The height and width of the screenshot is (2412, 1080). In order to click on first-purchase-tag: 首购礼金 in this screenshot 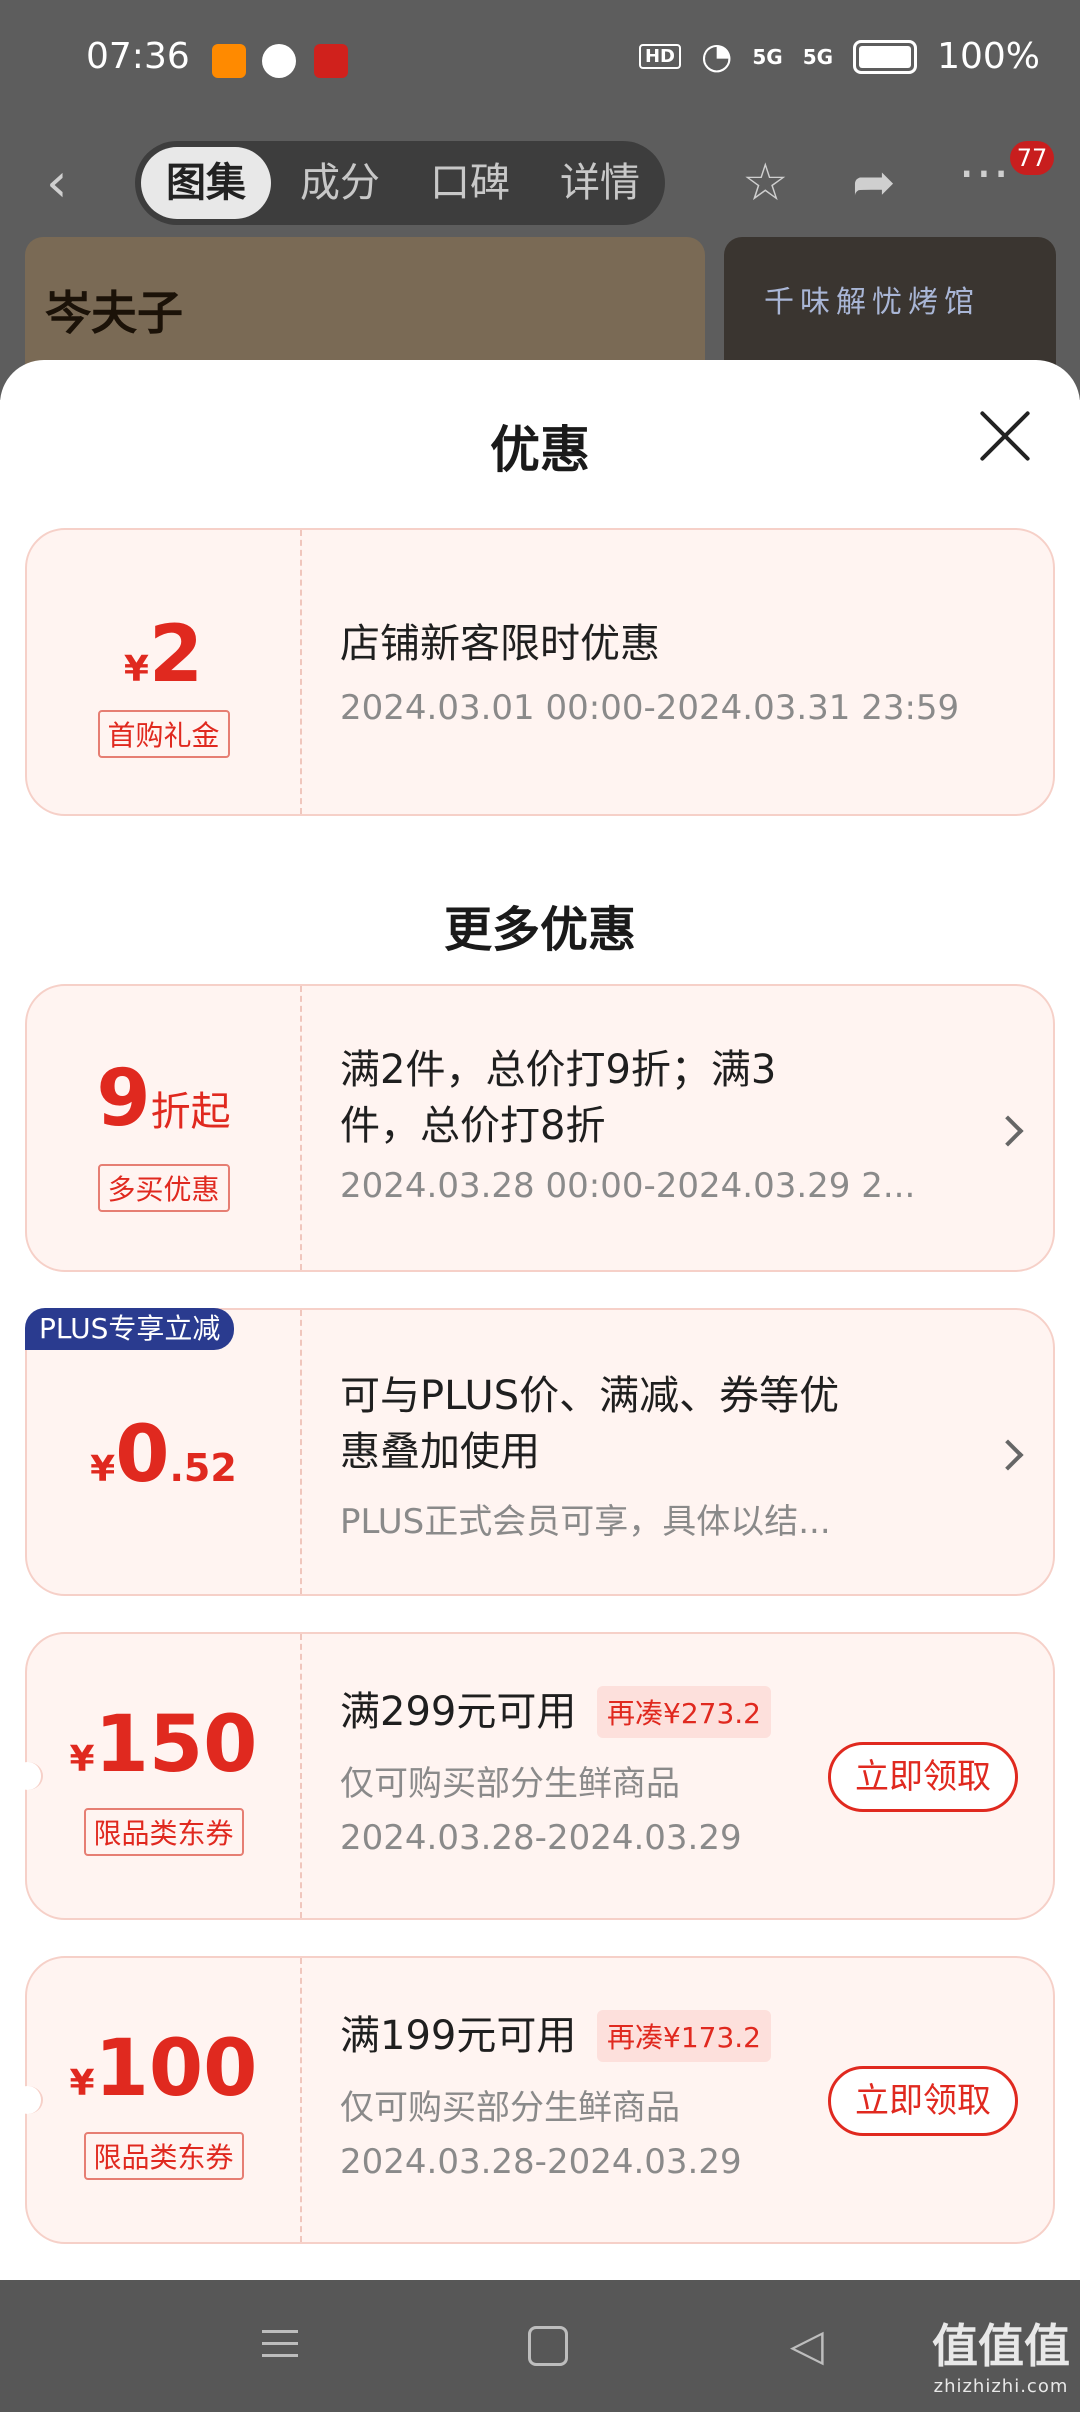, I will do `click(163, 734)`.